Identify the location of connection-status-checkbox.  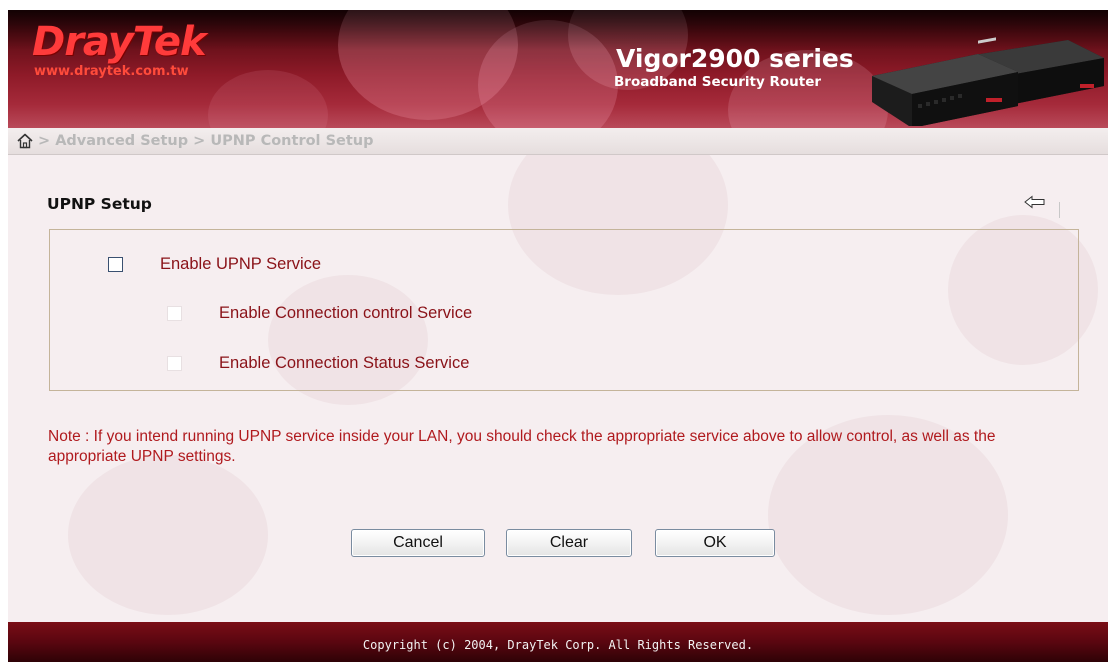
(174, 363).